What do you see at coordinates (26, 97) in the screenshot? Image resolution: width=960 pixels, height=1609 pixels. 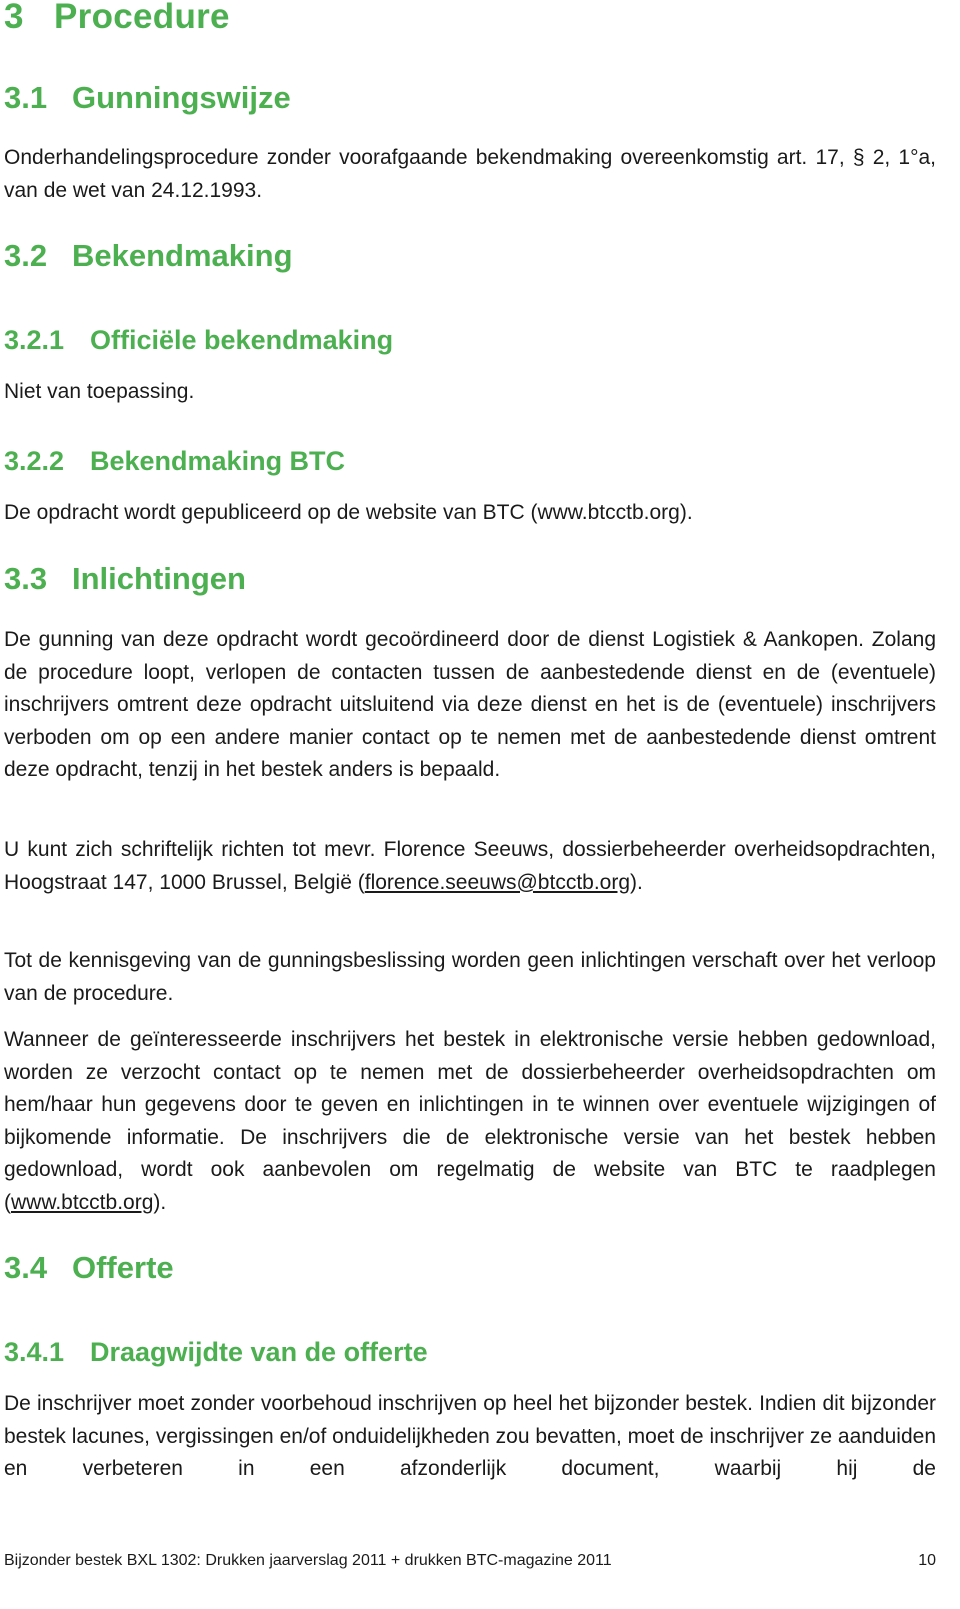 I see `heading-number: 3.1` at bounding box center [26, 97].